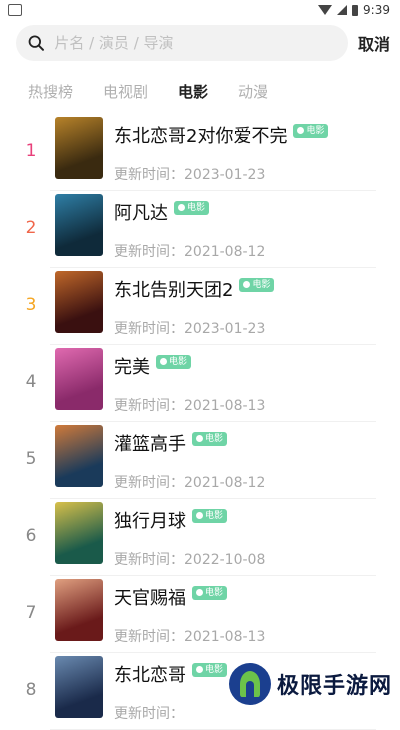  I want to click on list-item: 3 东北告别天团2 电影更新时间：2023-01-23, so click(200, 306).